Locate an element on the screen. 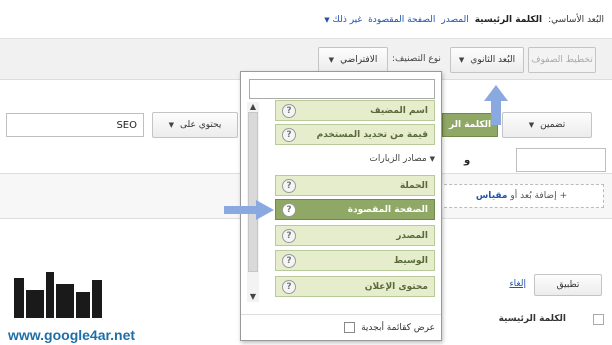  add-metric-link: مقياس is located at coordinates (492, 196).